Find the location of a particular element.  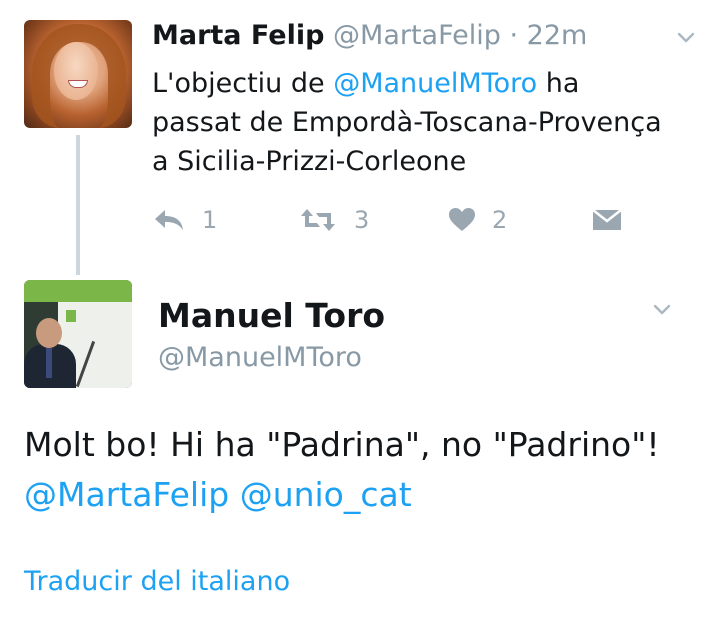

main-tweet-mentions: @MartaFelip @unio_cat is located at coordinates (364, 495).